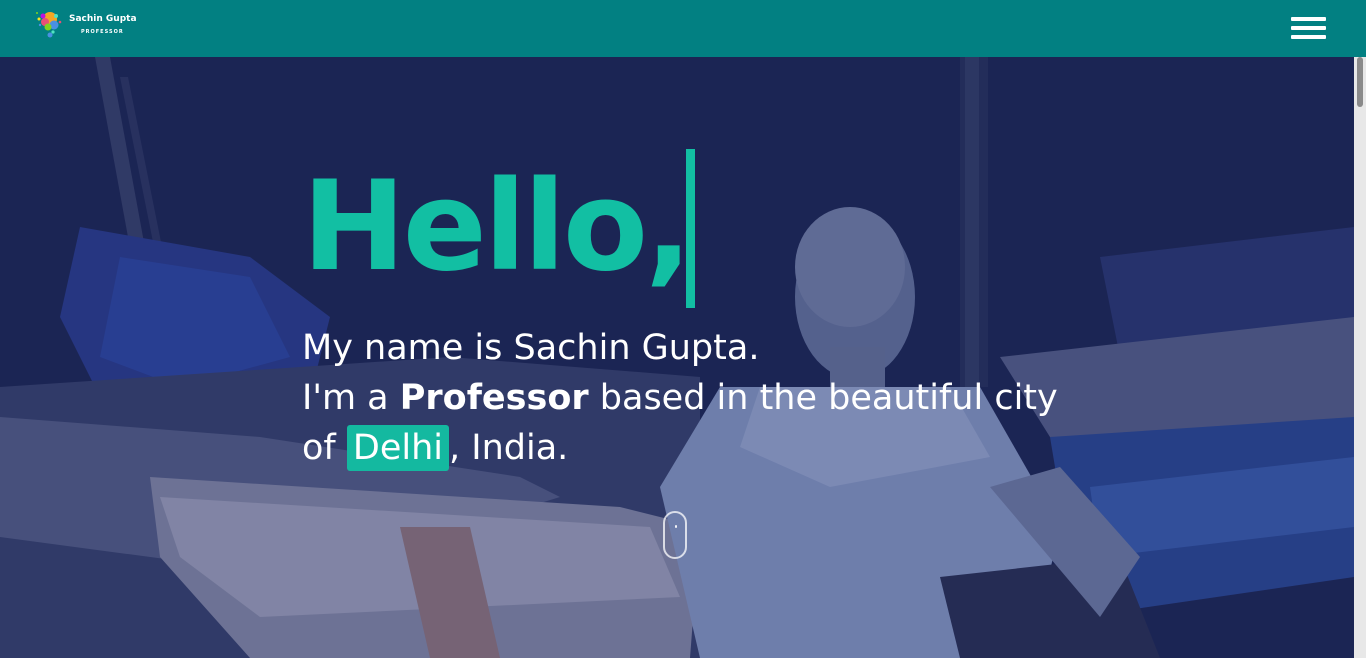 The image size is (1366, 658). Describe the element at coordinates (1360, 357) in the screenshot. I see `page-scrollbar` at that location.